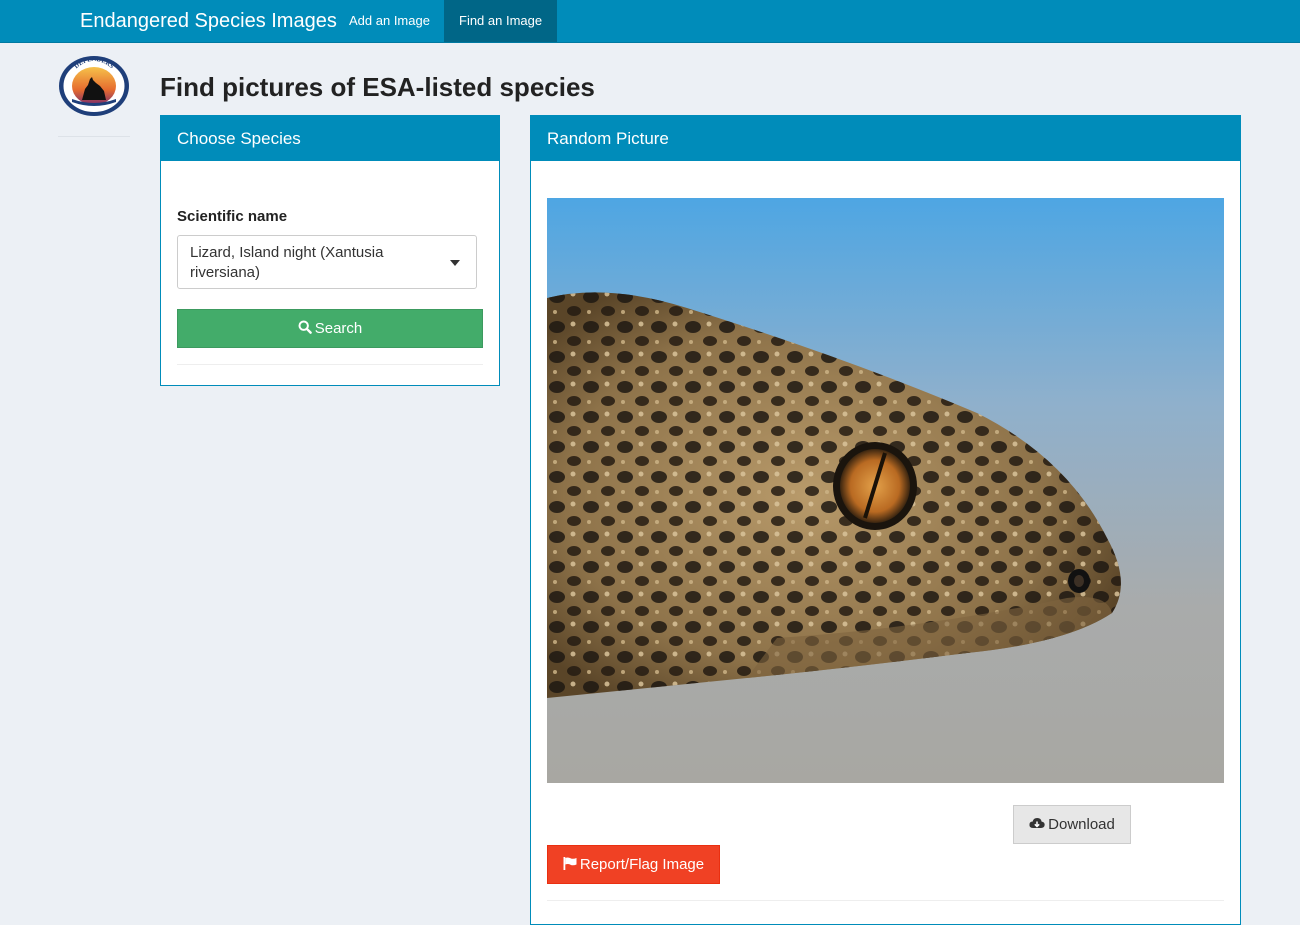 The width and height of the screenshot is (1300, 925). What do you see at coordinates (501, 21) in the screenshot?
I see `nav-find-image: Find an Image` at bounding box center [501, 21].